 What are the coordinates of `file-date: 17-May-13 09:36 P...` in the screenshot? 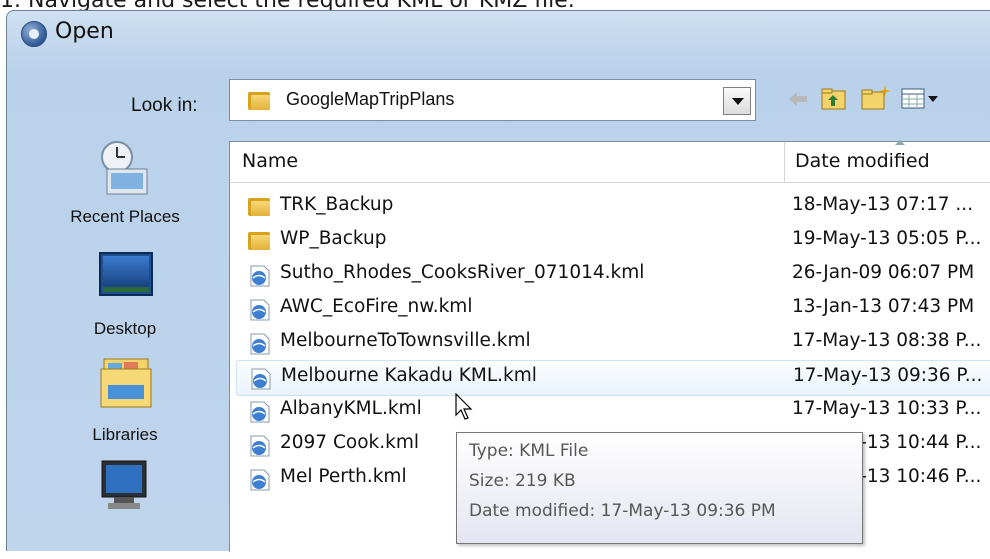 It's located at (888, 375).